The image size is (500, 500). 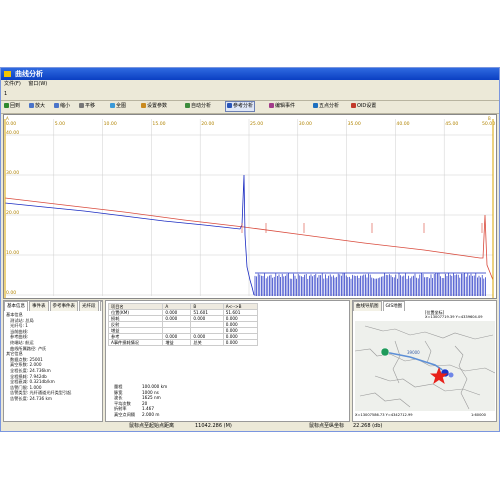 What do you see at coordinates (250, 74) in the screenshot?
I see `title-bar: 曲线分析` at bounding box center [250, 74].